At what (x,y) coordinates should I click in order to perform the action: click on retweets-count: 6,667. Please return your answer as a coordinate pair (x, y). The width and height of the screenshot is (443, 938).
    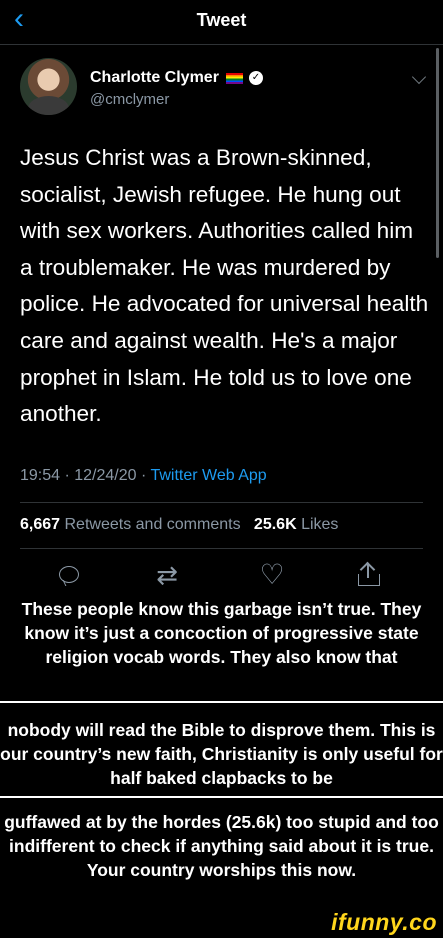
    Looking at the image, I should click on (40, 524).